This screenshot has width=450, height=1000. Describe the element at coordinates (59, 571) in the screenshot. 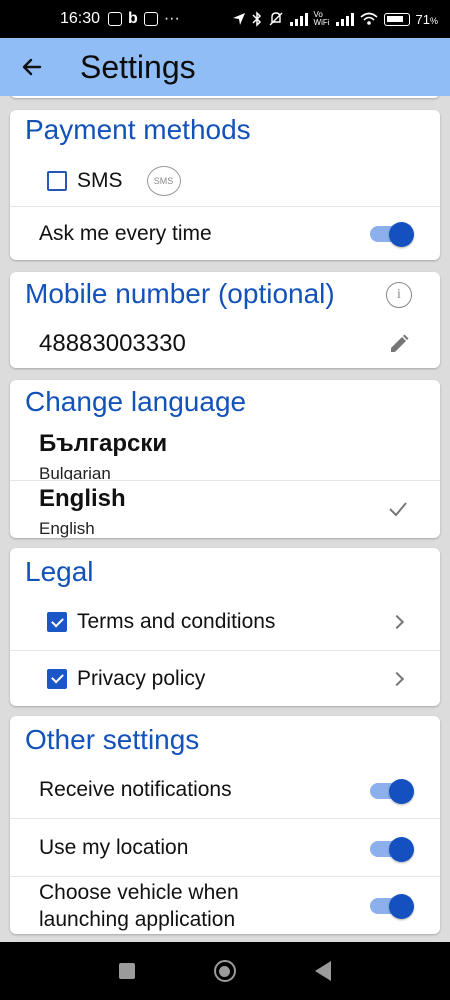

I see `legal-title: Legal` at that location.